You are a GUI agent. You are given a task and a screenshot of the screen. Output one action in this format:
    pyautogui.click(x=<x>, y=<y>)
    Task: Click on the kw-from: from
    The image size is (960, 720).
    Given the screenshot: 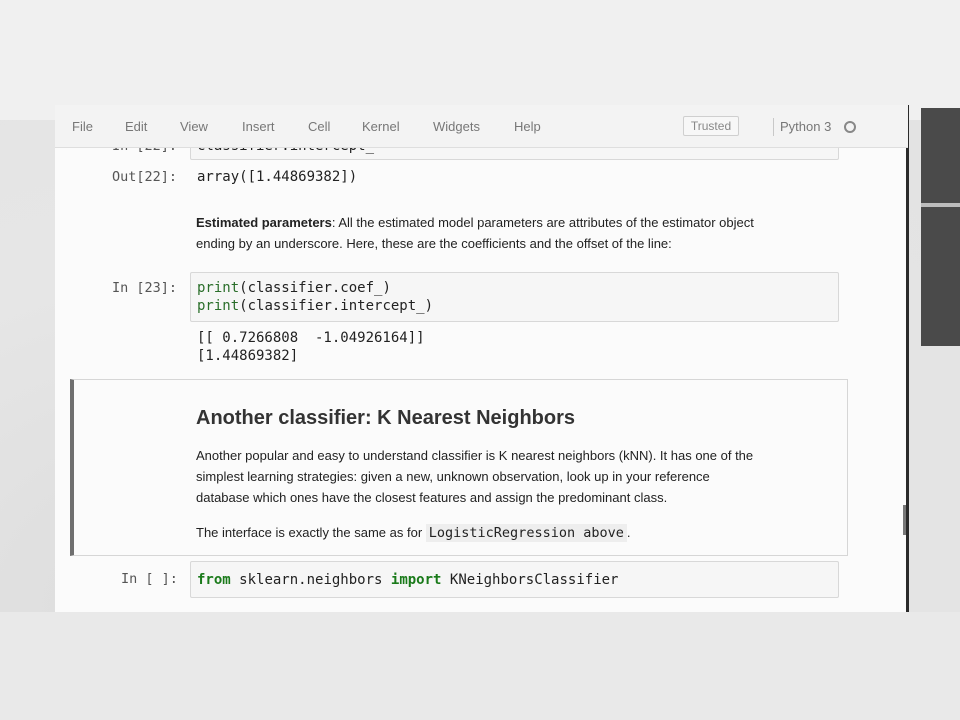 What is the action you would take?
    pyautogui.click(x=214, y=580)
    